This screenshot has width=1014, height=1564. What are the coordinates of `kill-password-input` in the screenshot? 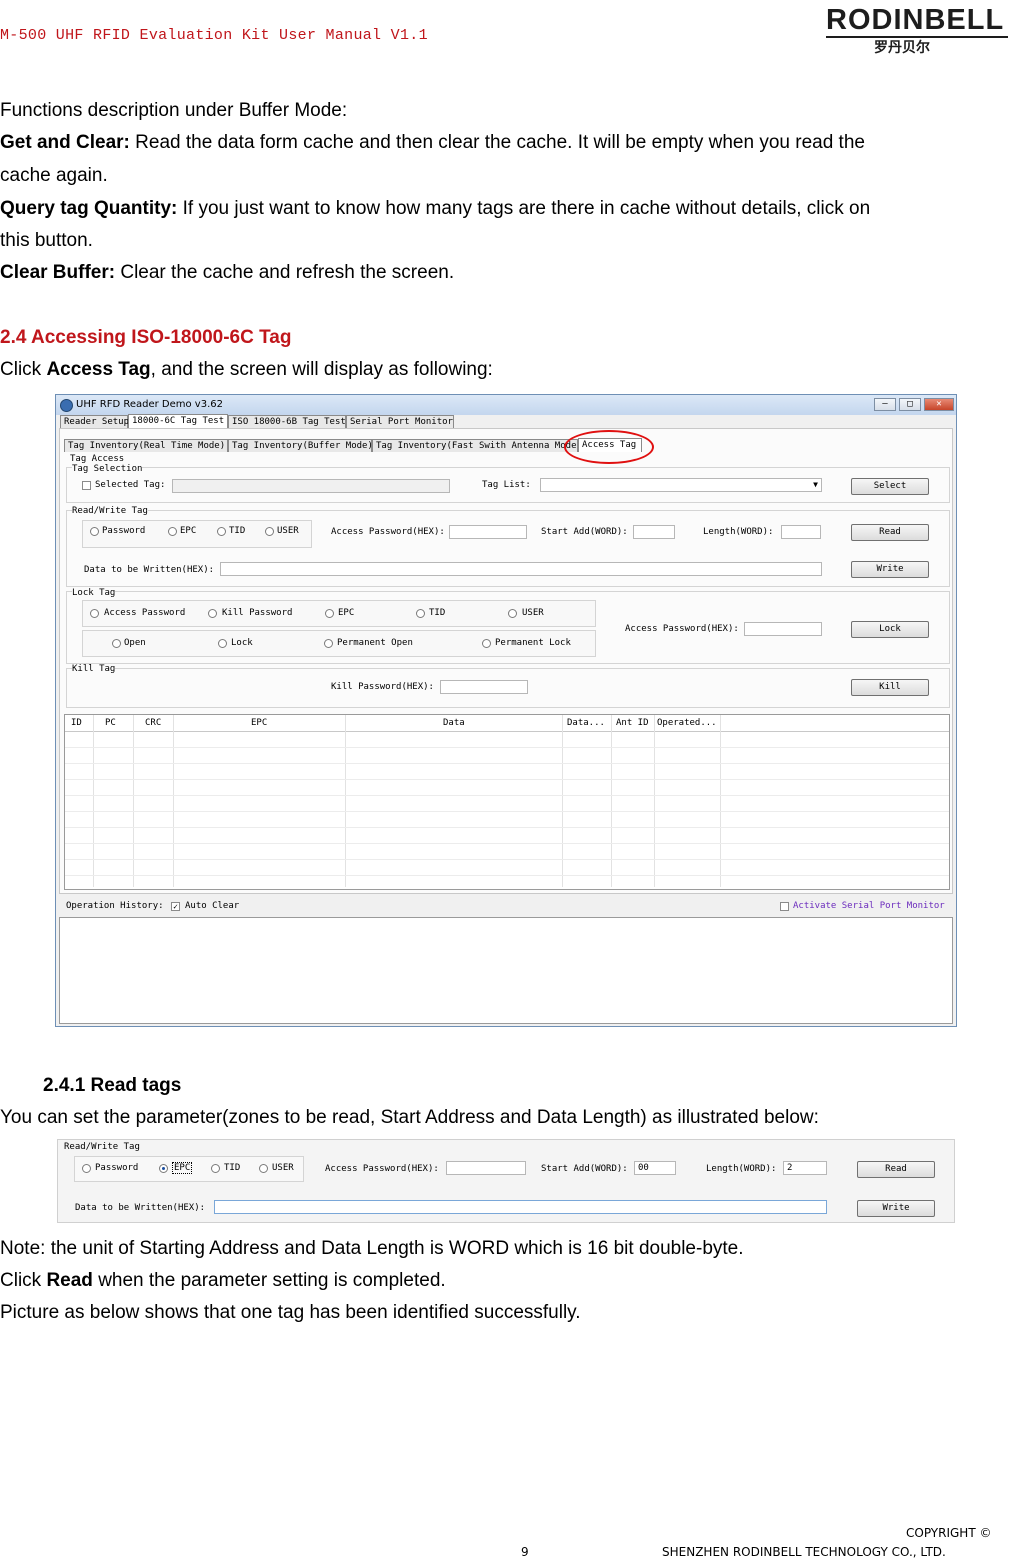 It's located at (484, 687).